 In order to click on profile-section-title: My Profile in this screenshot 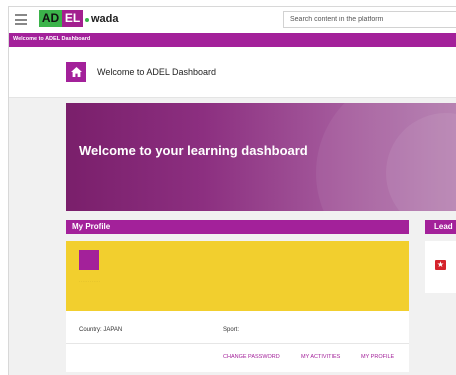, I will do `click(91, 226)`.